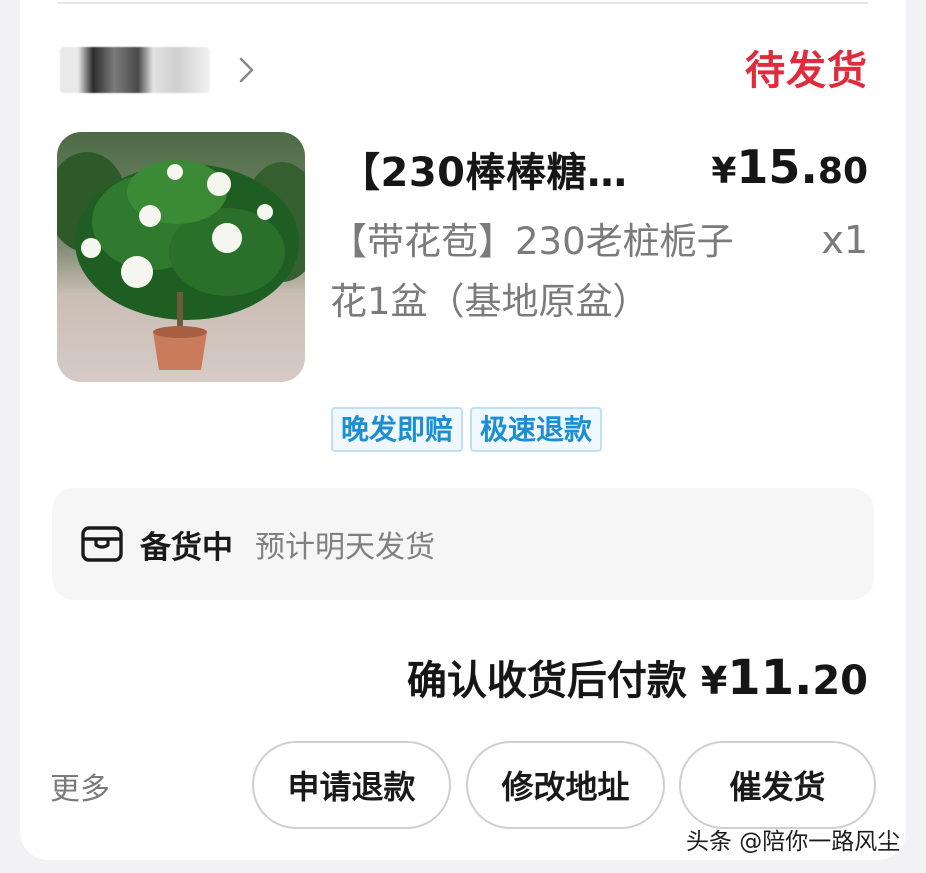 The width and height of the screenshot is (926, 873). I want to click on top-divider, so click(463, 3).